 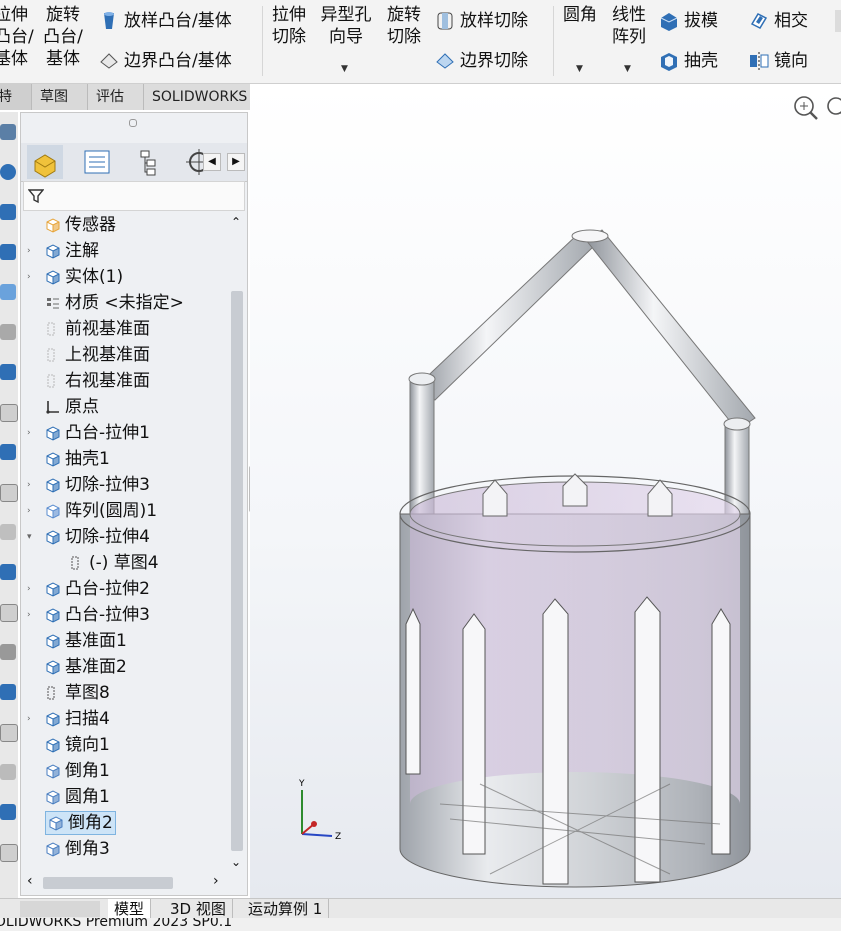 What do you see at coordinates (838, 21) in the screenshot?
I see `ribbon-overflow` at bounding box center [838, 21].